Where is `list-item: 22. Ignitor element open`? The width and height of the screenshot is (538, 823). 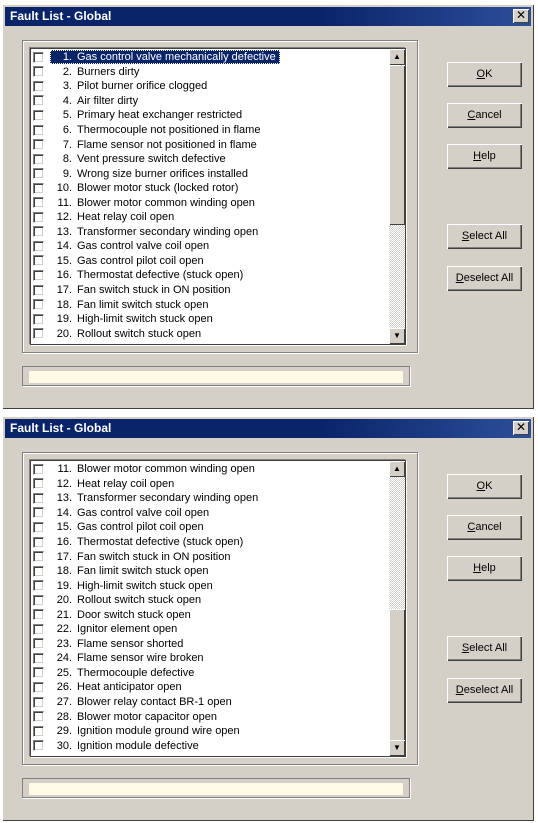 list-item: 22. Ignitor element open is located at coordinates (210, 629).